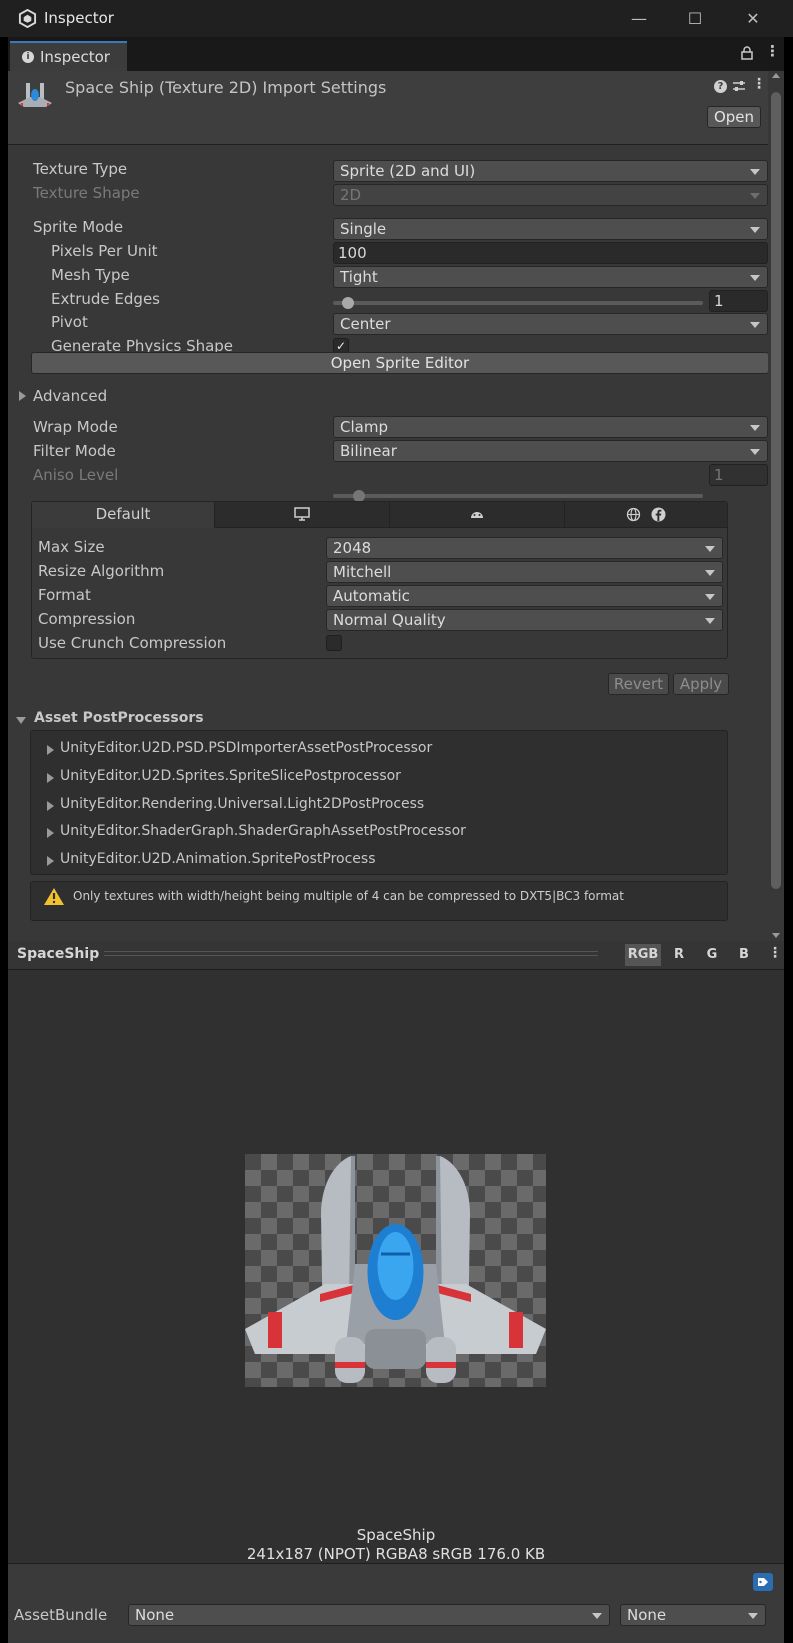  I want to click on resize-algorithm-label: Resize Algorithm, so click(101, 571).